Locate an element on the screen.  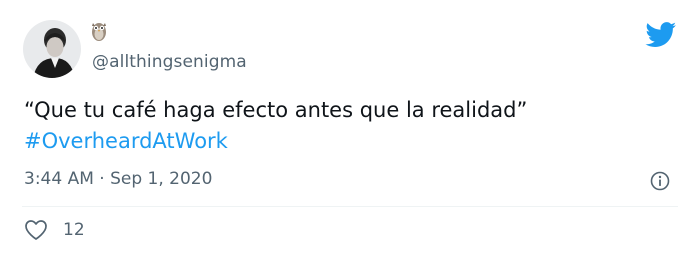
avatar is located at coordinates (52, 49).